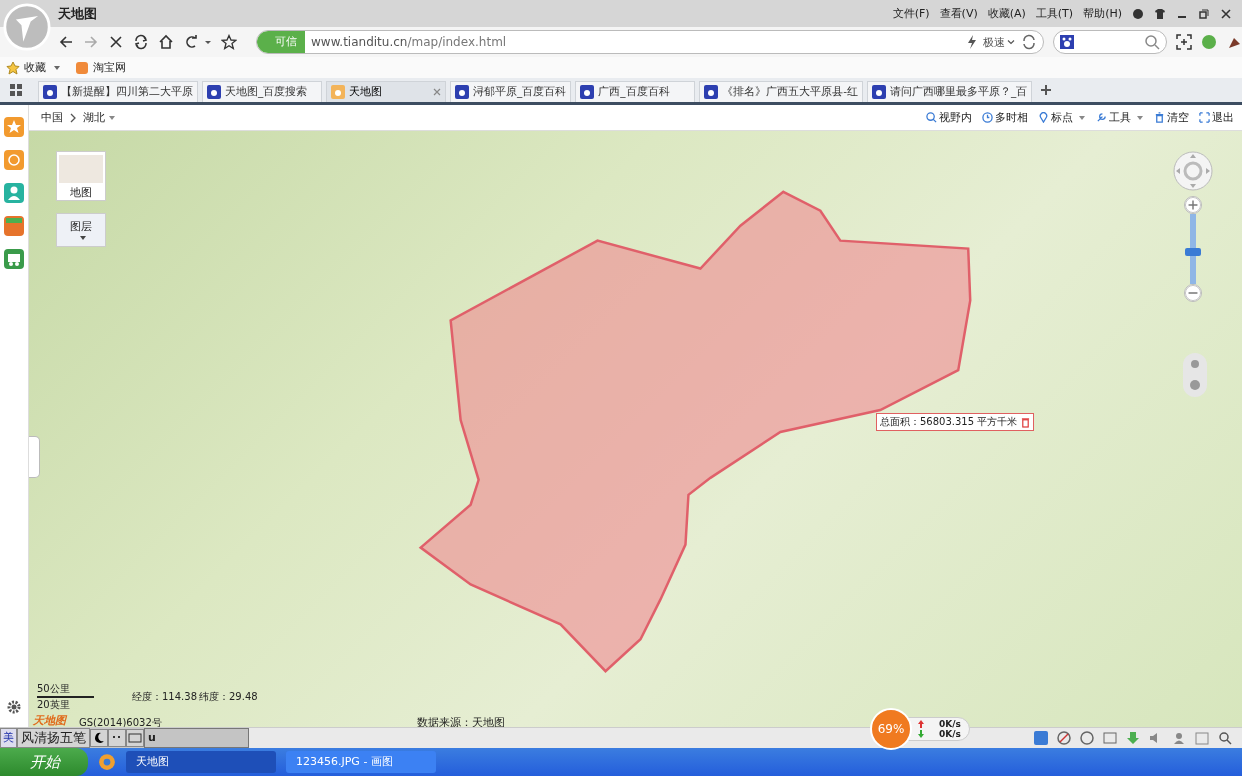 This screenshot has height=776, width=1242. Describe the element at coordinates (118, 91) in the screenshot. I see `browser-tab: 【新提醒】四川第二大平原` at that location.